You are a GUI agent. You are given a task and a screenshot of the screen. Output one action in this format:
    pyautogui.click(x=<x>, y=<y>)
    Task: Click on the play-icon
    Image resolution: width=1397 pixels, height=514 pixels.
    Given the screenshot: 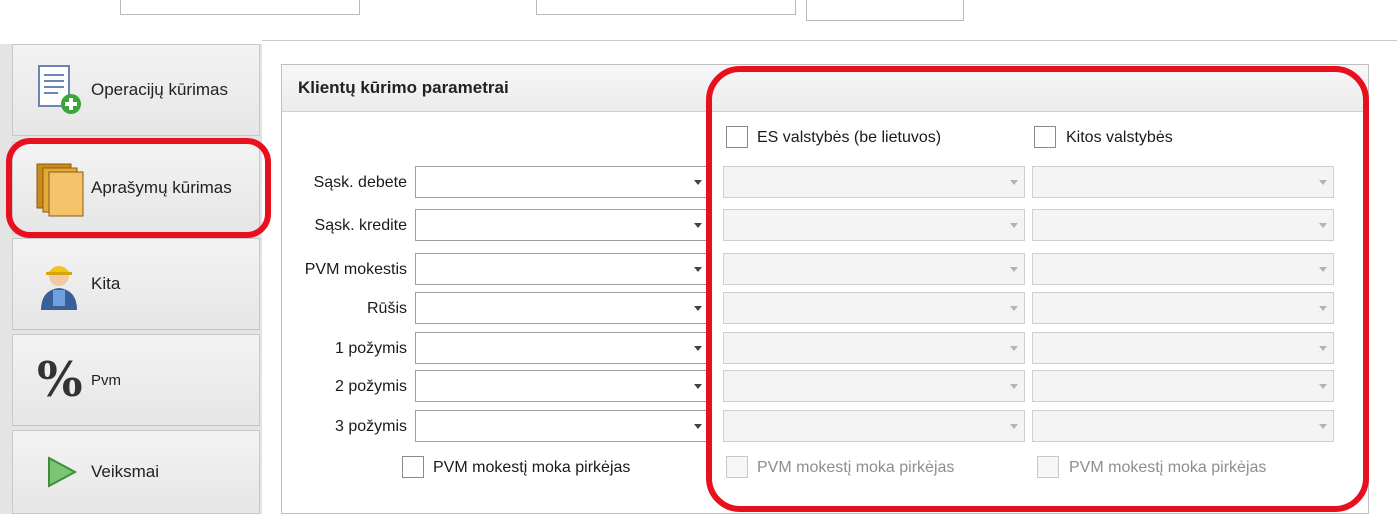 What is the action you would take?
    pyautogui.click(x=61, y=472)
    